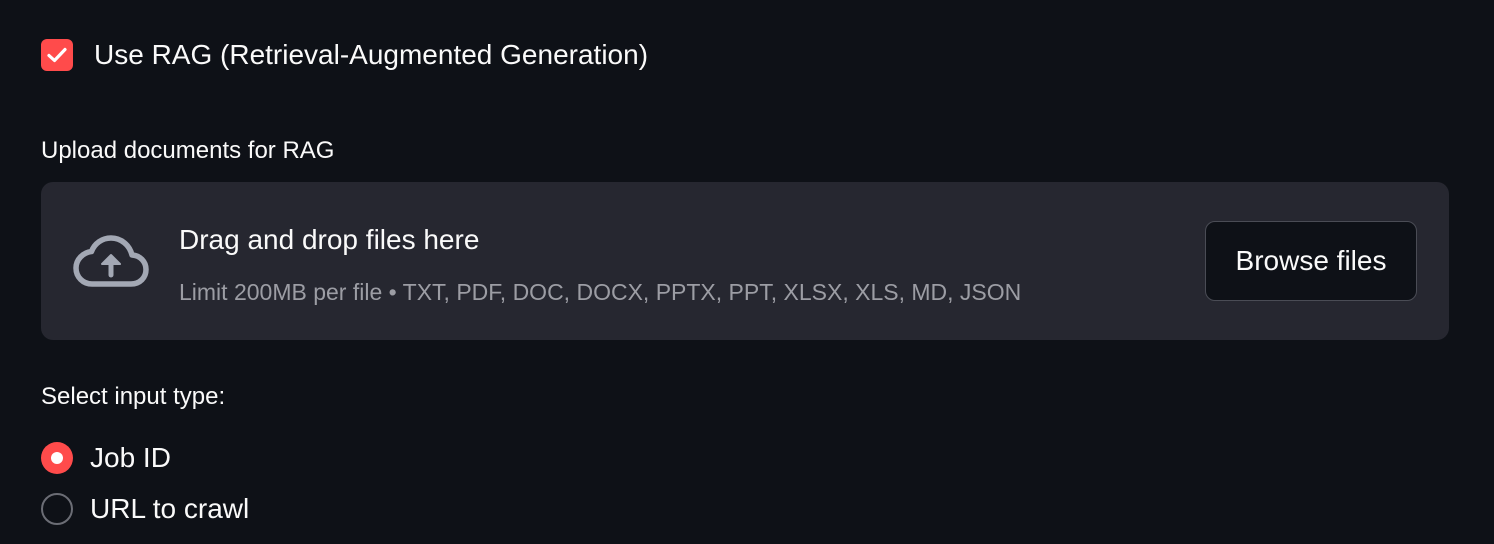 The width and height of the screenshot is (1494, 544). I want to click on rag-checkbox-label: Use RAG (Retrieval-Augmented Generation), so click(371, 54).